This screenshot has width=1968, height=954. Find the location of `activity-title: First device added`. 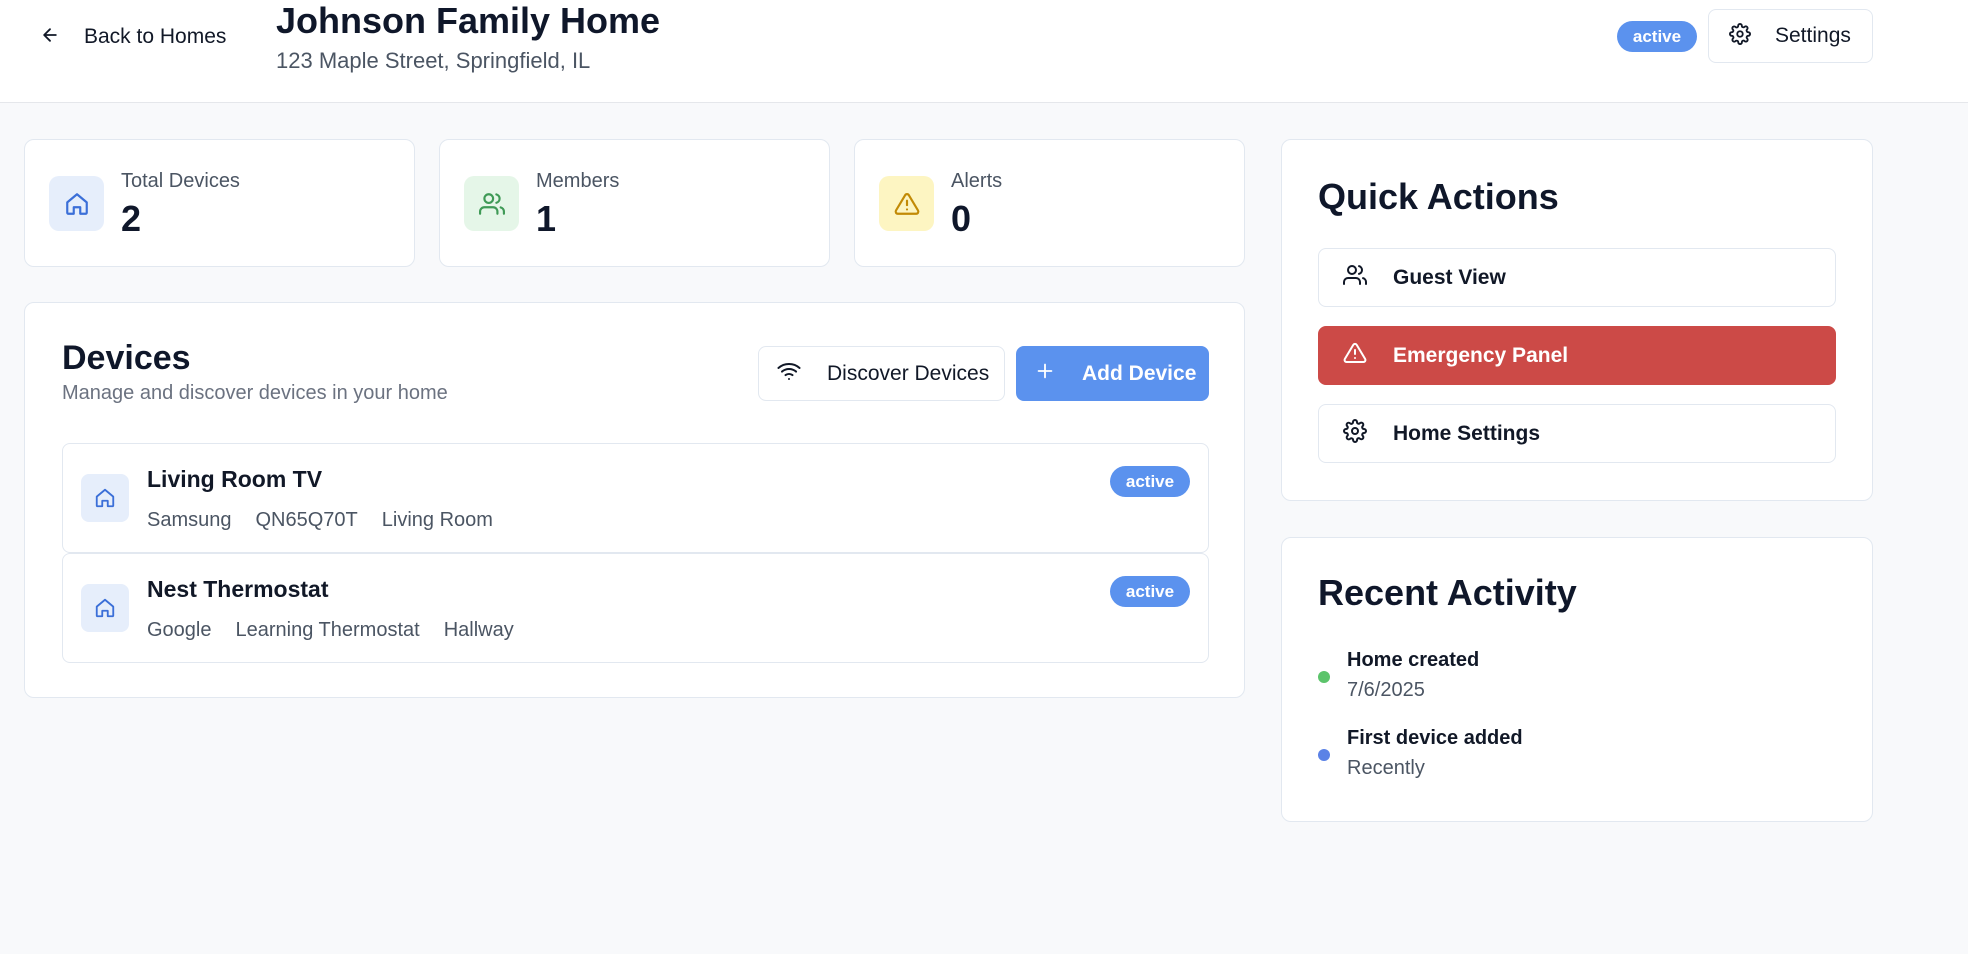

activity-title: First device added is located at coordinates (1435, 738).